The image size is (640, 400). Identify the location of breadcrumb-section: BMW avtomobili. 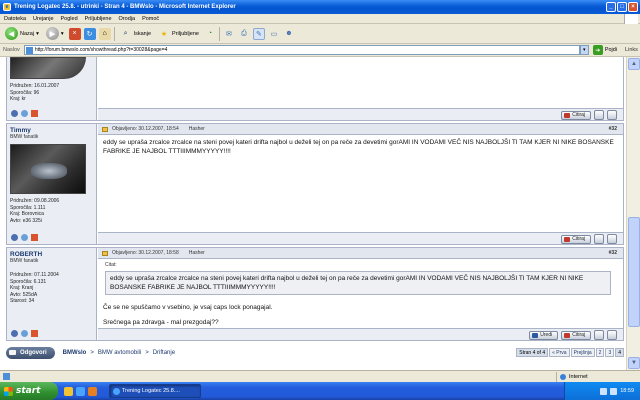
(119, 353).